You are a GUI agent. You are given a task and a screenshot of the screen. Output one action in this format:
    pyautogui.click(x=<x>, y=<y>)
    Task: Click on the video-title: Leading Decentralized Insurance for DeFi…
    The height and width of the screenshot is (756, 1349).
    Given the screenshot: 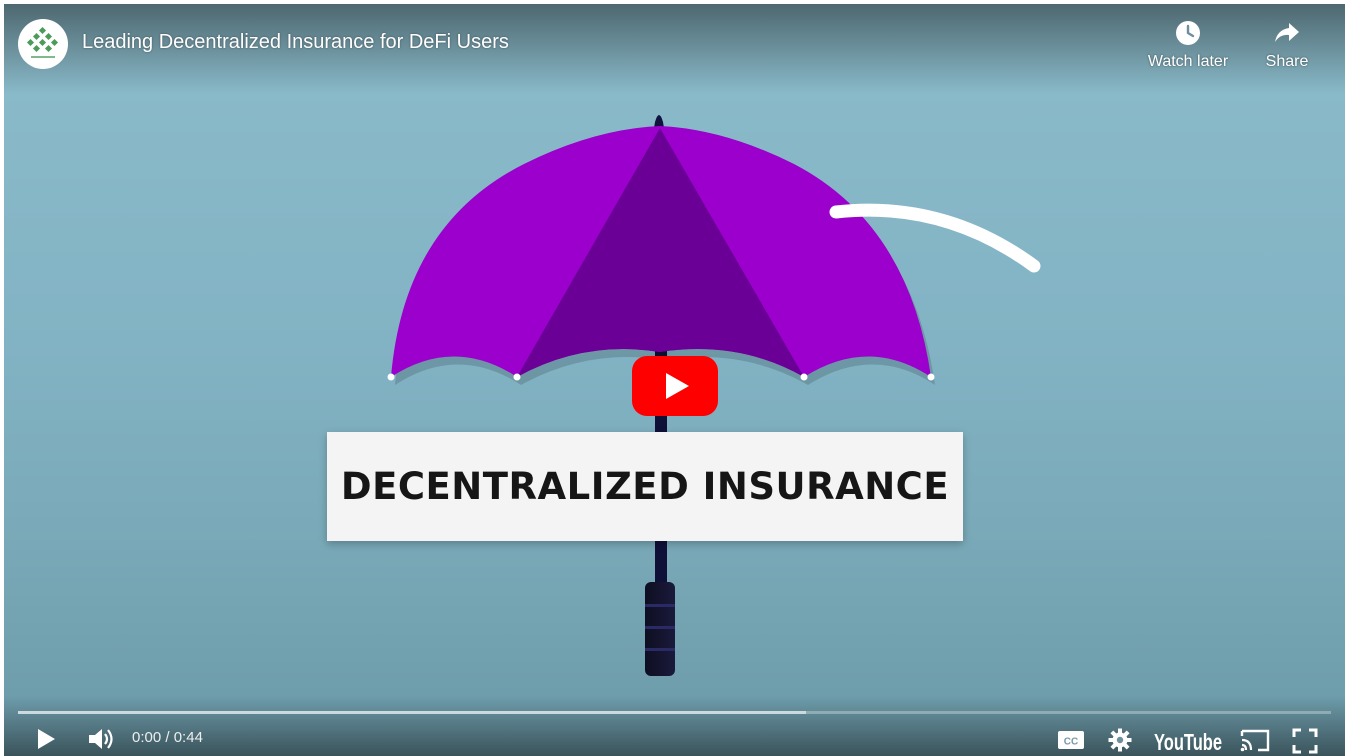 What is the action you would take?
    pyautogui.click(x=295, y=42)
    